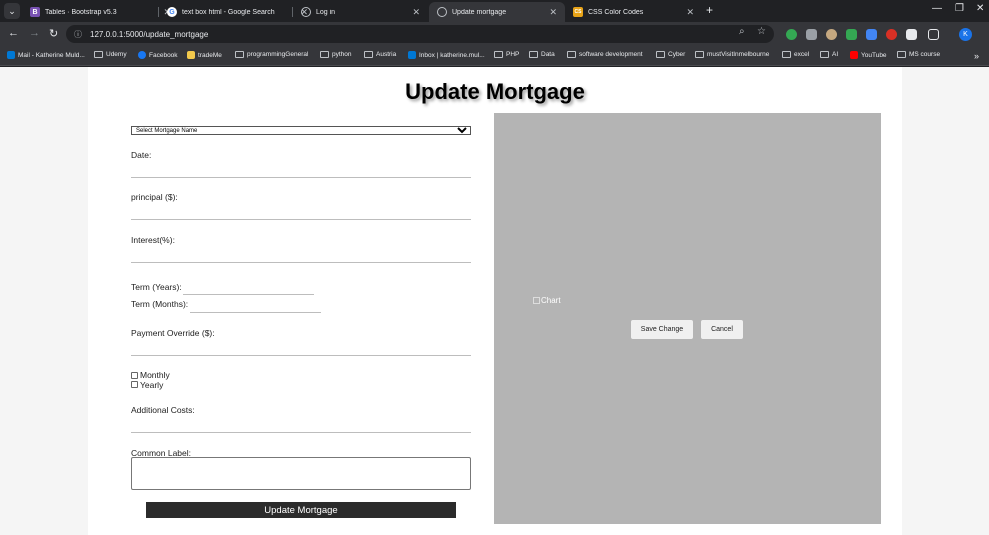  What do you see at coordinates (479, 12) in the screenshot?
I see `tab-title: Update mortgage` at bounding box center [479, 12].